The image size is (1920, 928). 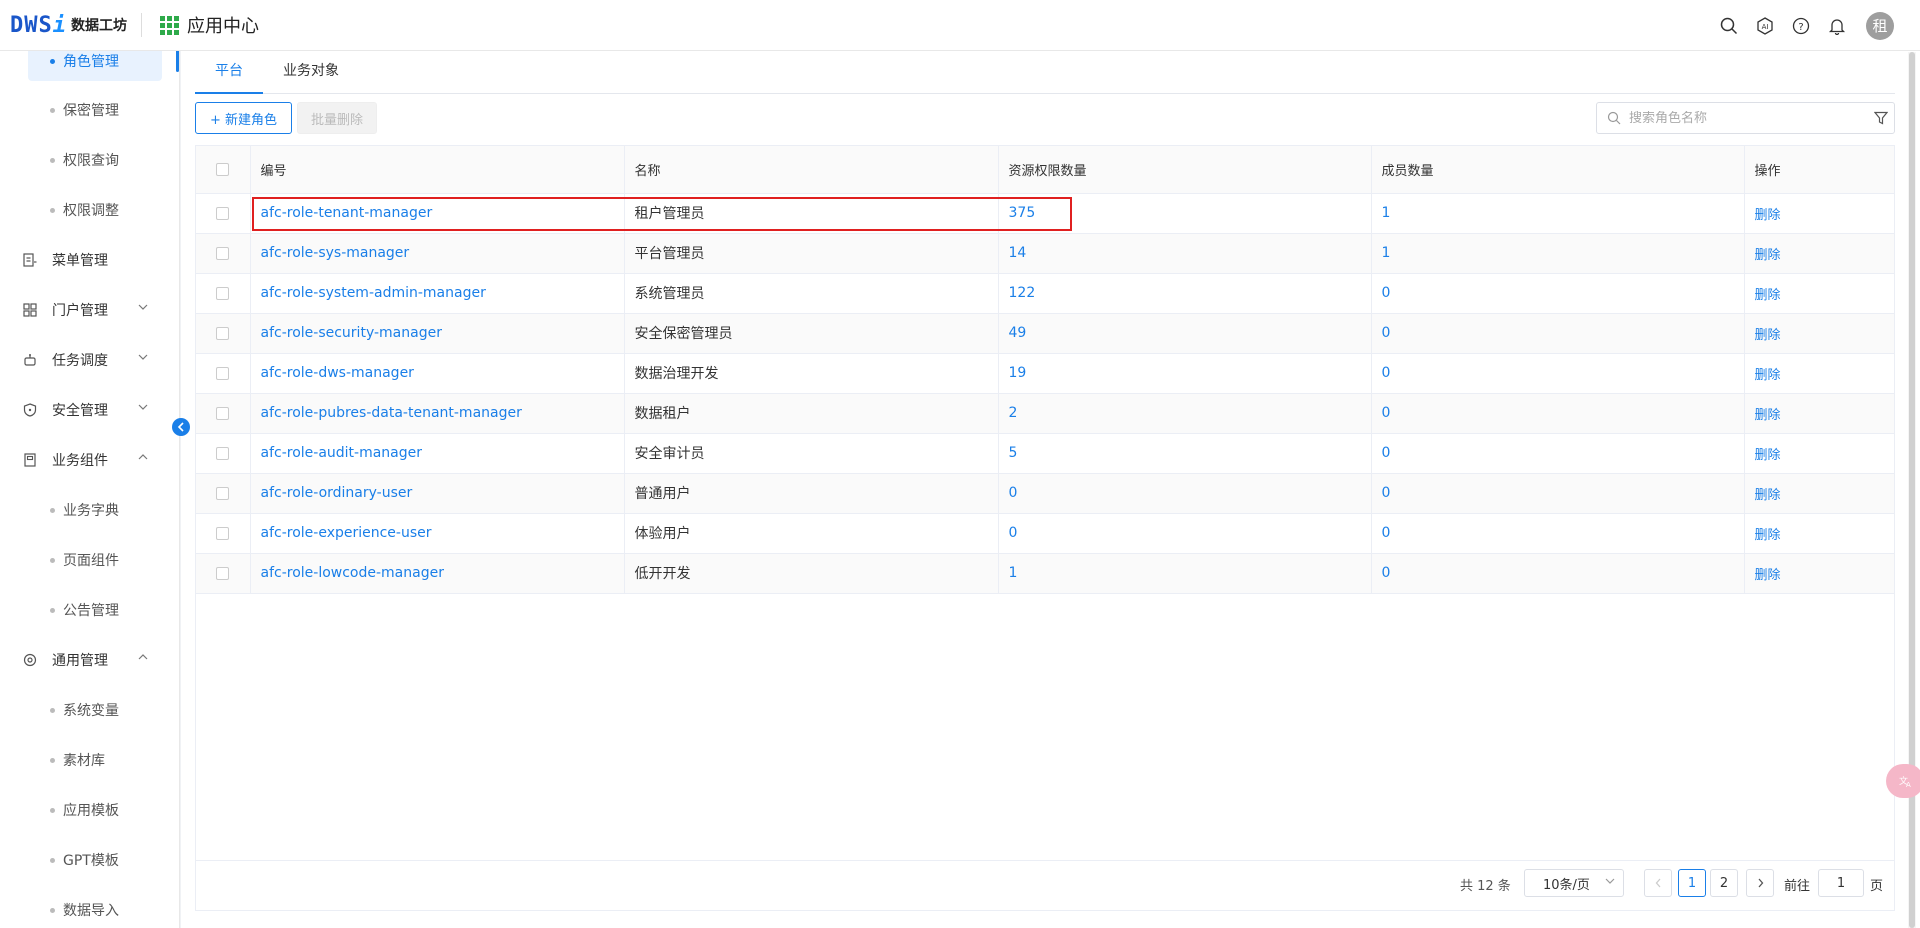 What do you see at coordinates (89, 410) in the screenshot?
I see `sidebar-item-security-management: 安全管理` at bounding box center [89, 410].